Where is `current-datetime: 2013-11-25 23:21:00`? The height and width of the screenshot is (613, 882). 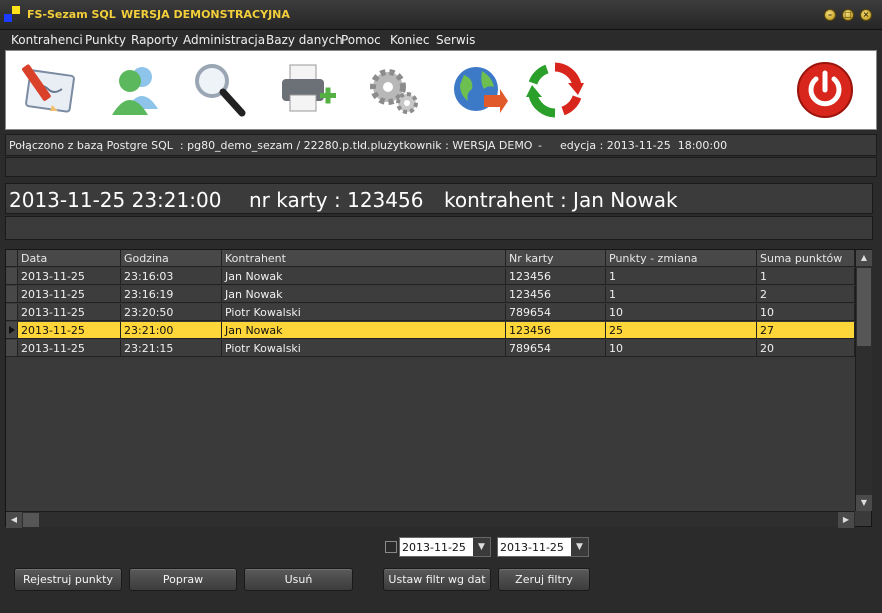
current-datetime: 2013-11-25 23:21:00 is located at coordinates (115, 200).